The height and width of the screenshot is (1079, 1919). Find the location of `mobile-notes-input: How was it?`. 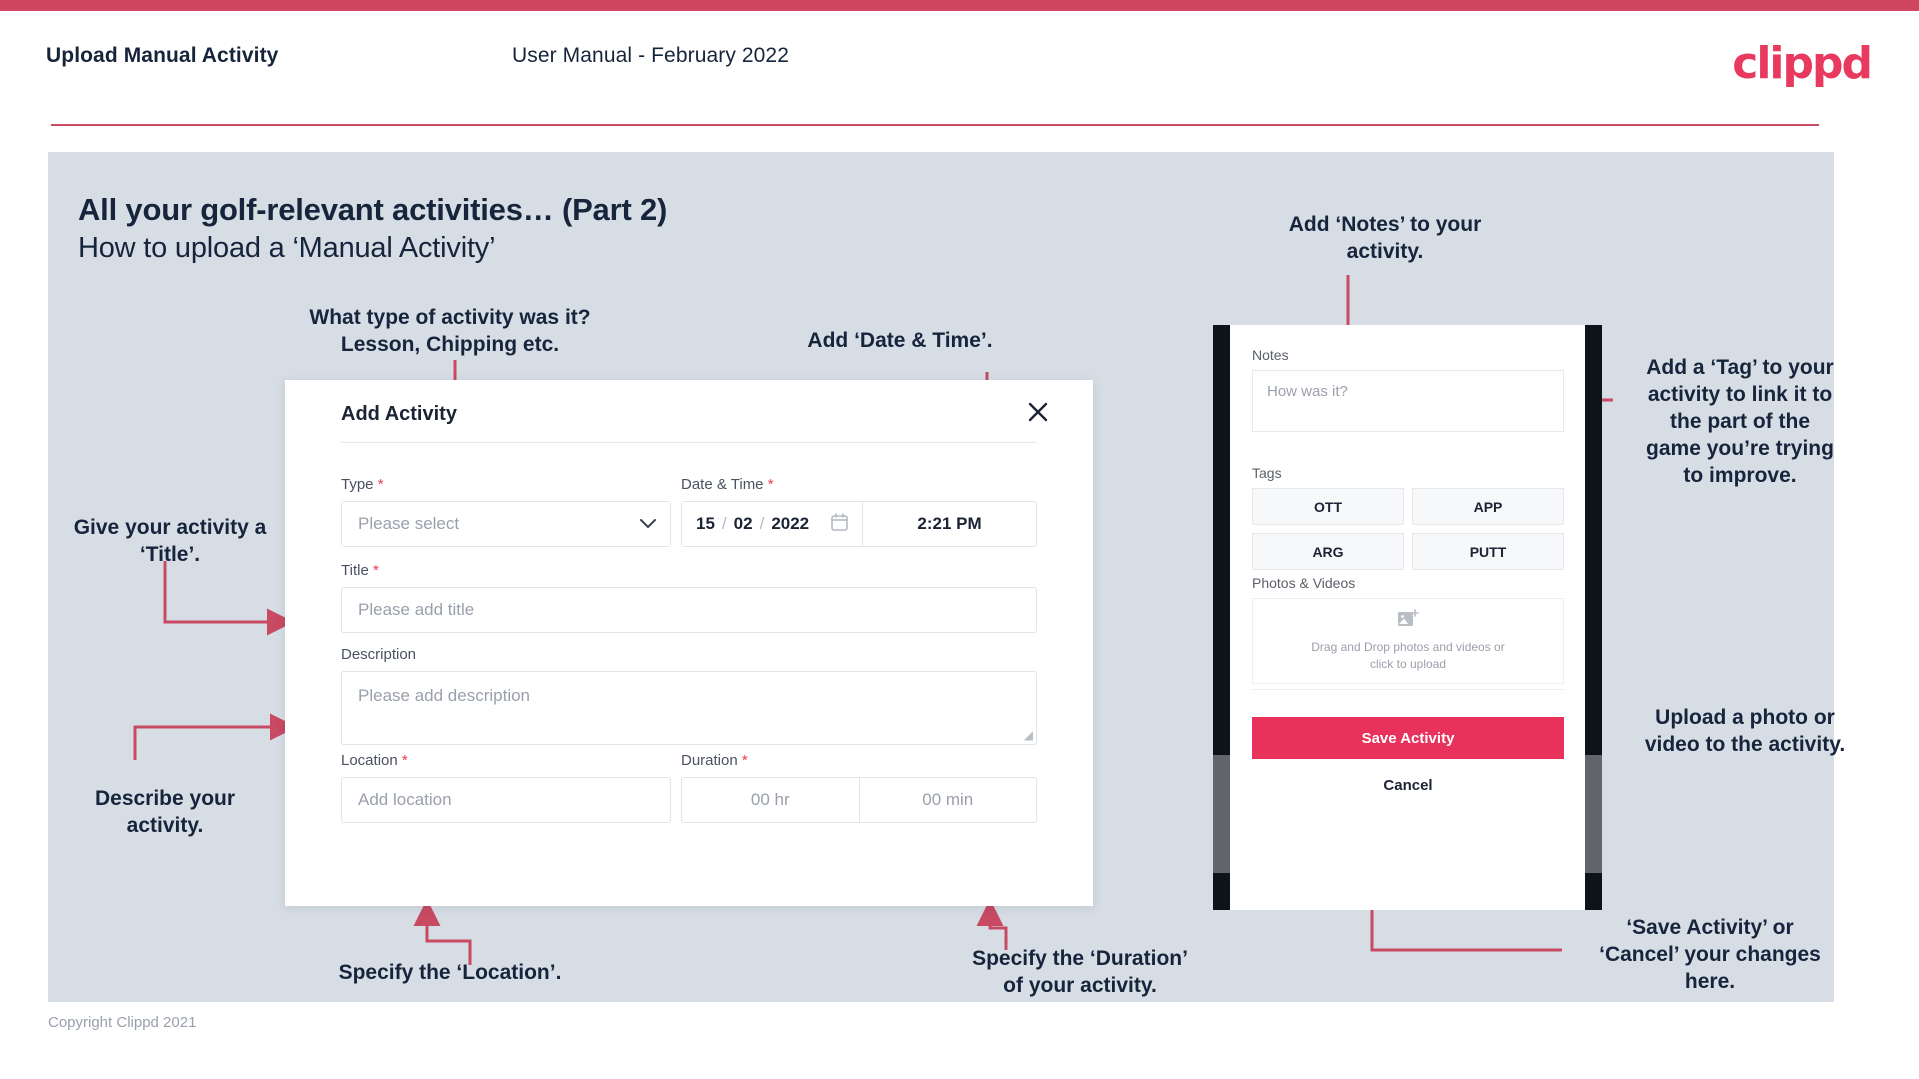

mobile-notes-input: How was it? is located at coordinates (1408, 401).